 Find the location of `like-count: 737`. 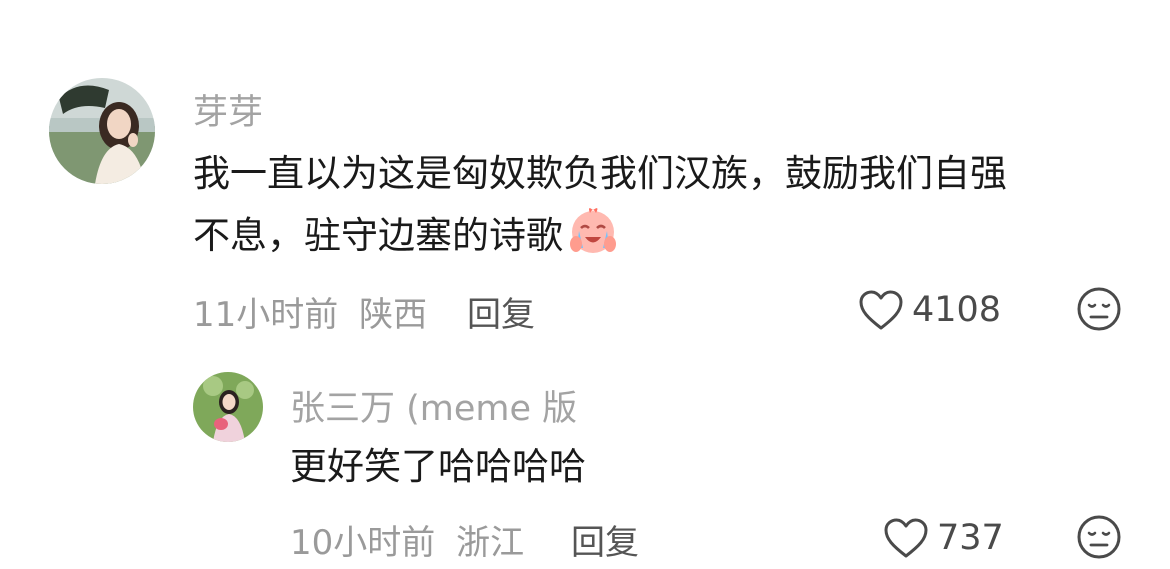

like-count: 737 is located at coordinates (970, 538).